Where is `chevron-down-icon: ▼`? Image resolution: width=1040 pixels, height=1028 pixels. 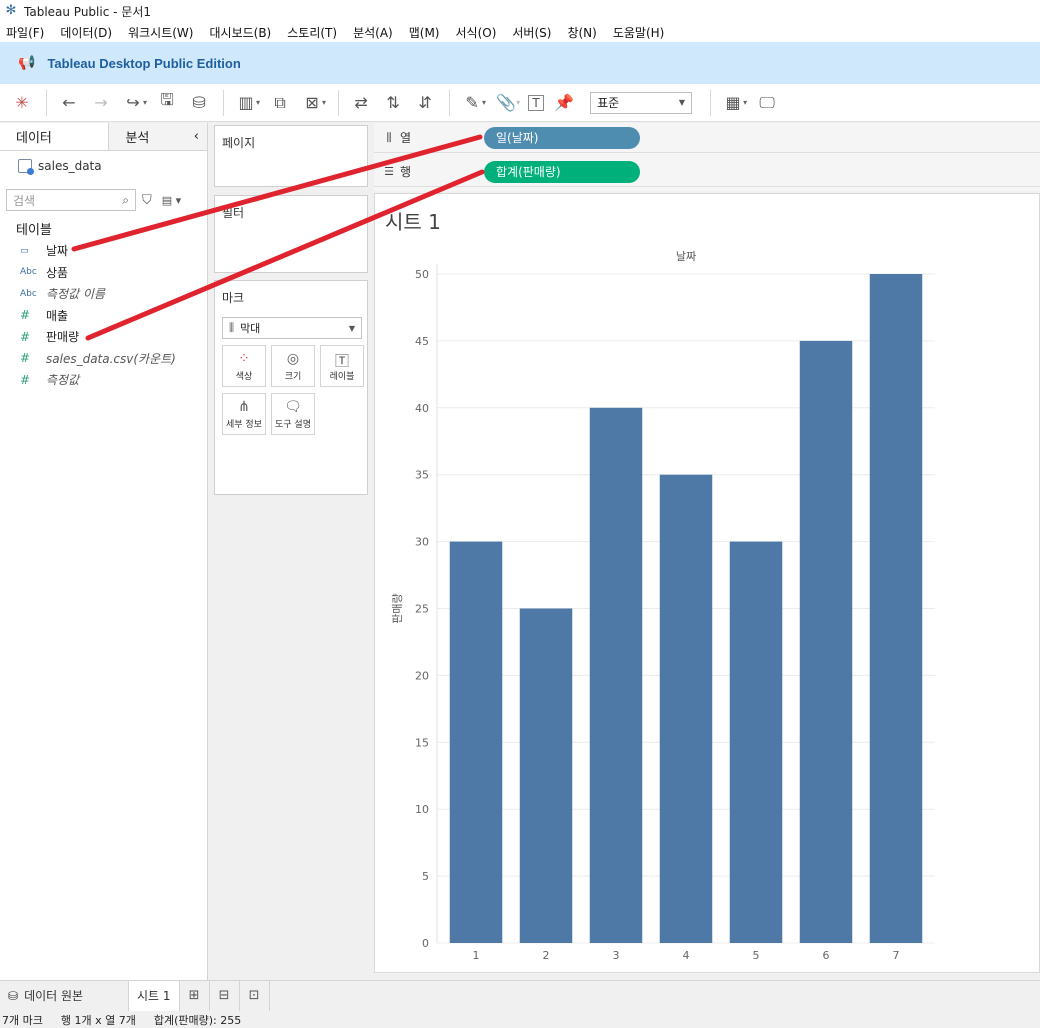
chevron-down-icon: ▼ is located at coordinates (682, 102).